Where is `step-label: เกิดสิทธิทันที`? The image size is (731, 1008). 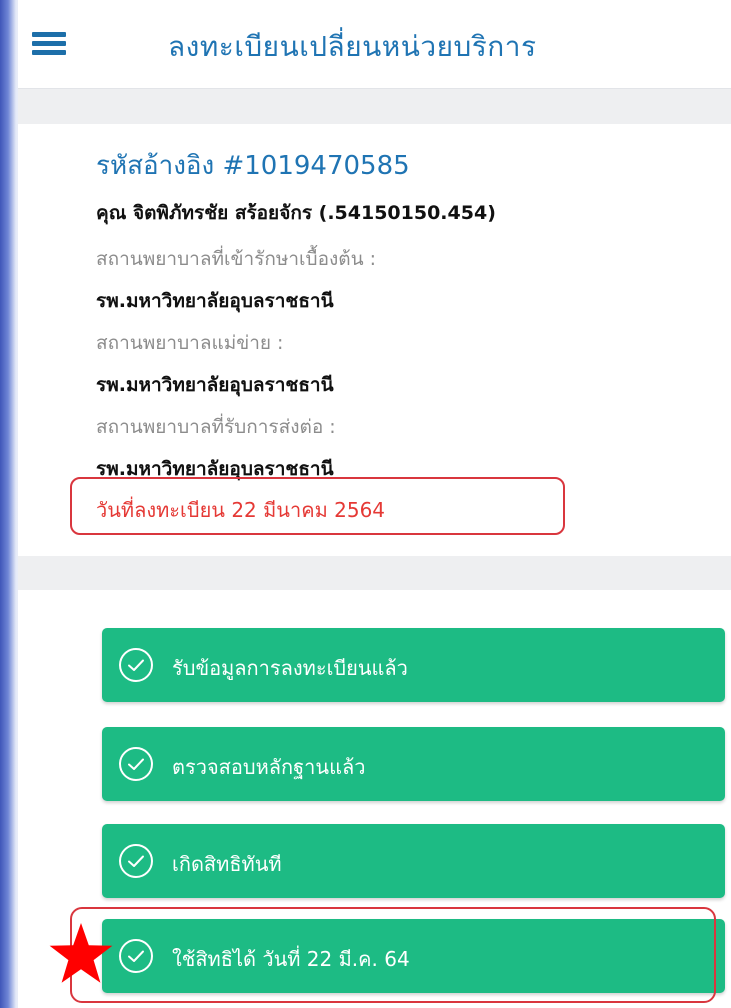
step-label: เกิดสิทธิทันที is located at coordinates (227, 864).